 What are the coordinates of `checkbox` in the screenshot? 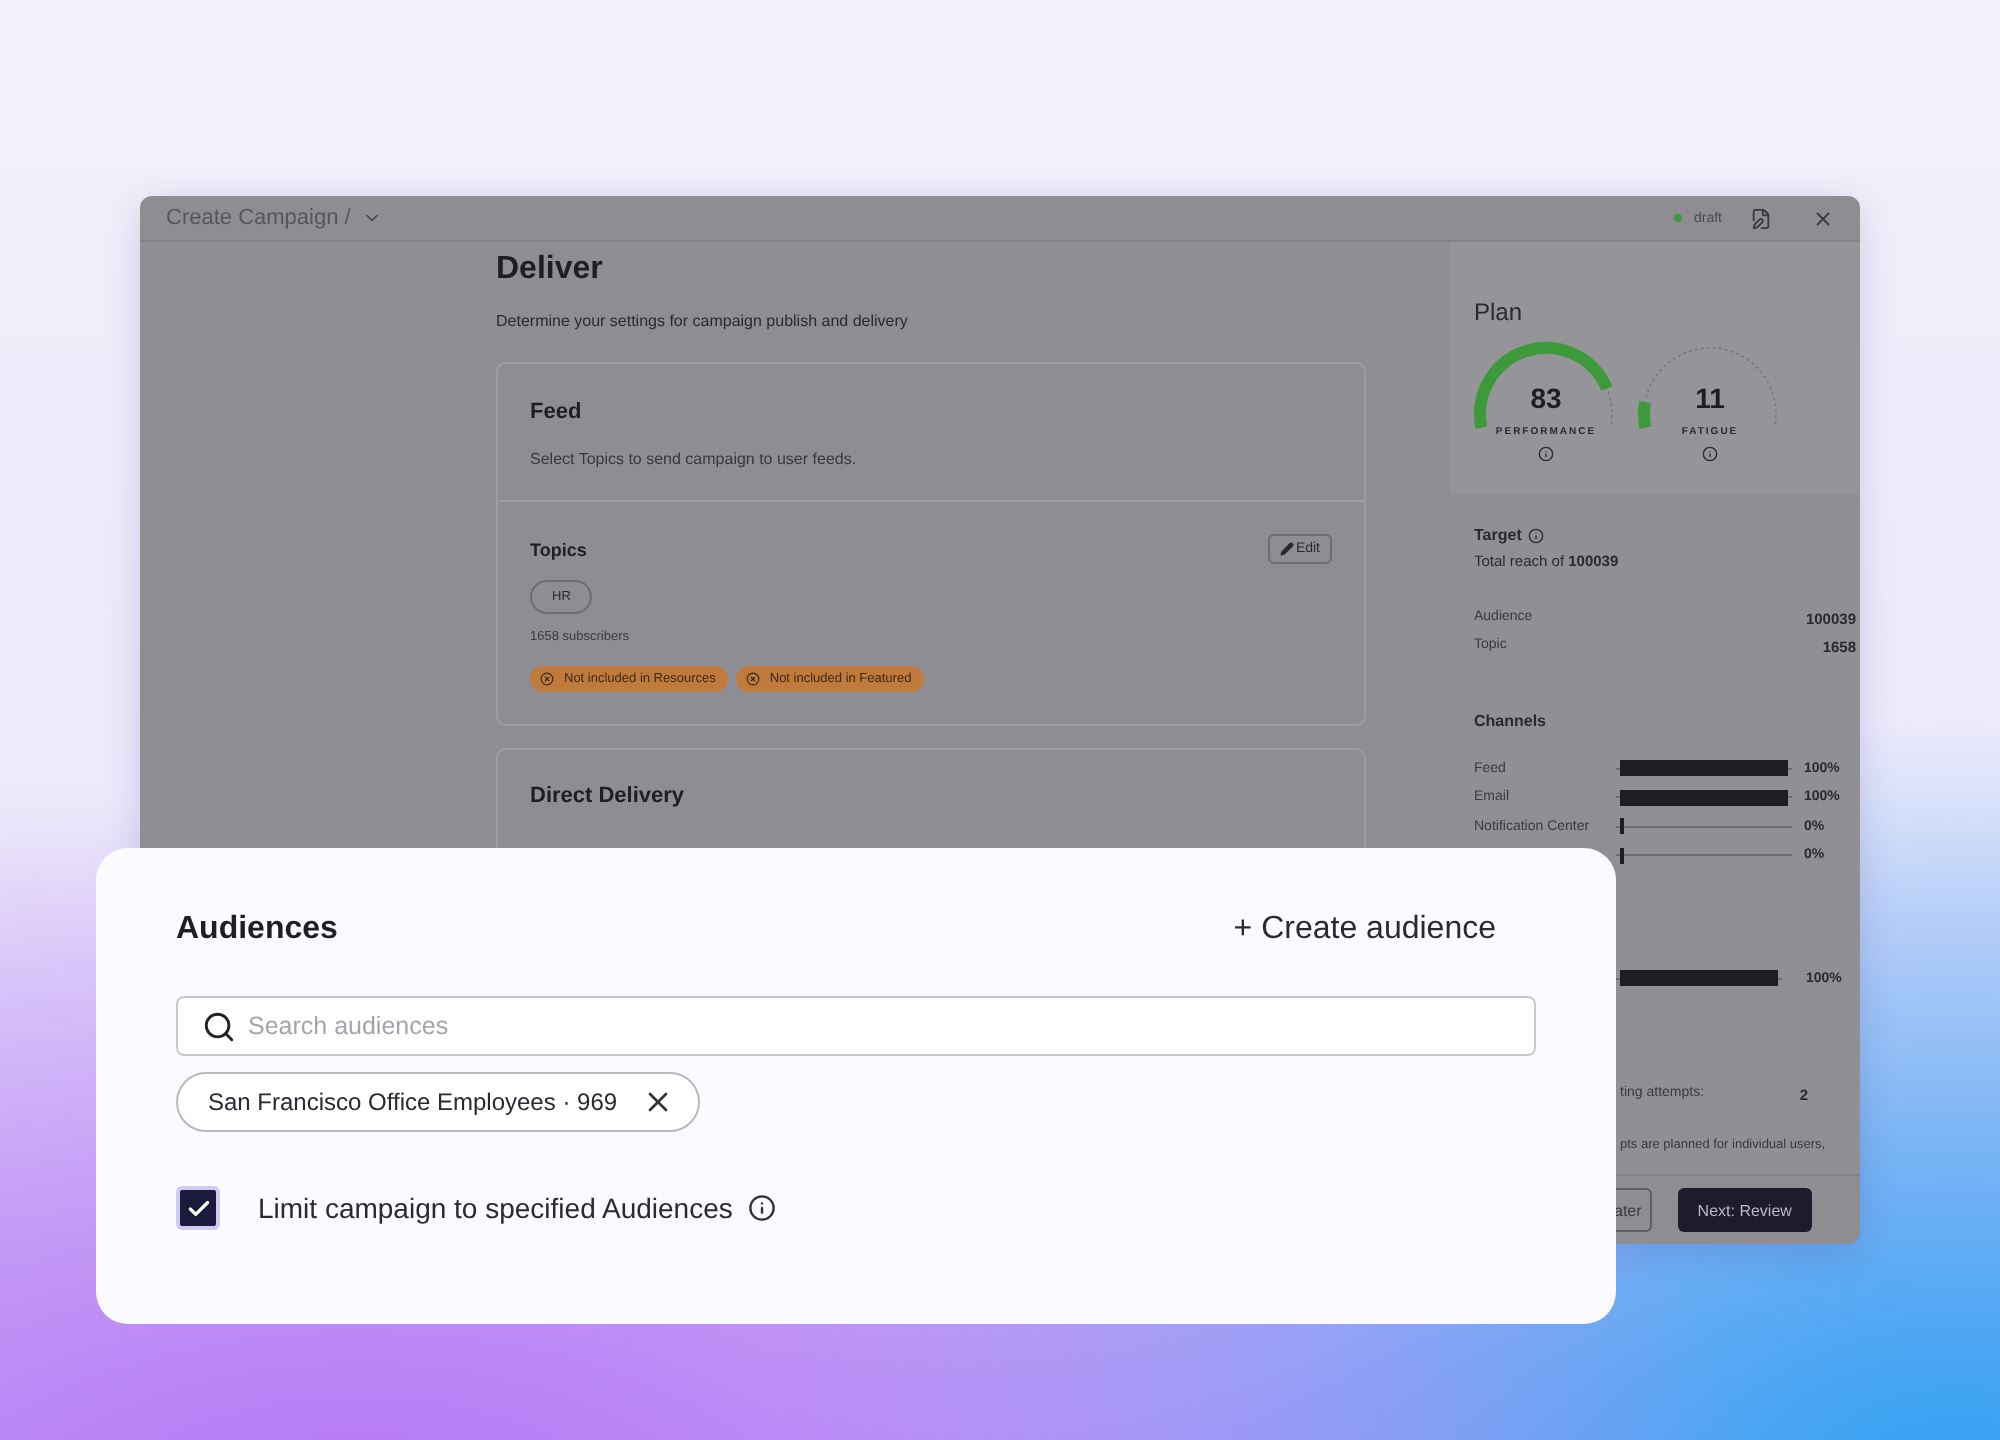 It's located at (198, 1208).